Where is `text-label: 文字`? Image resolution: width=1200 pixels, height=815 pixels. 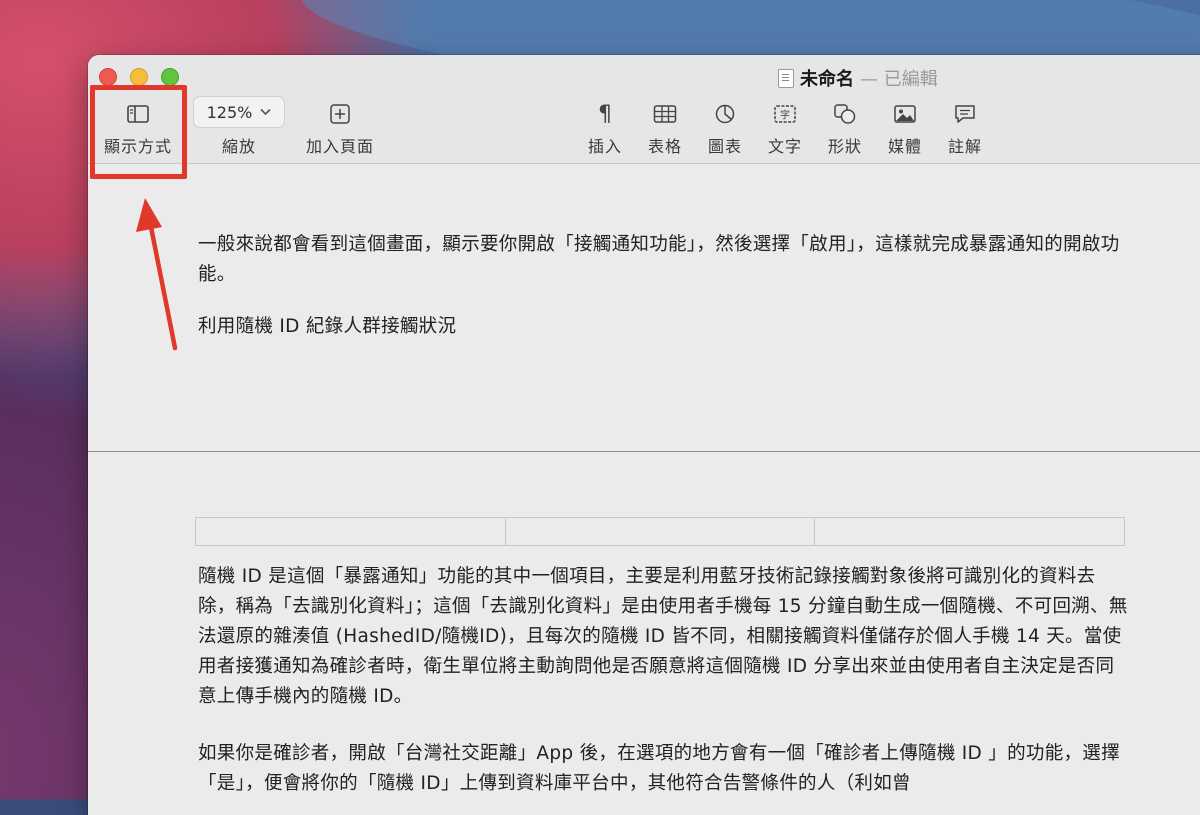
text-label: 文字 is located at coordinates (784, 146).